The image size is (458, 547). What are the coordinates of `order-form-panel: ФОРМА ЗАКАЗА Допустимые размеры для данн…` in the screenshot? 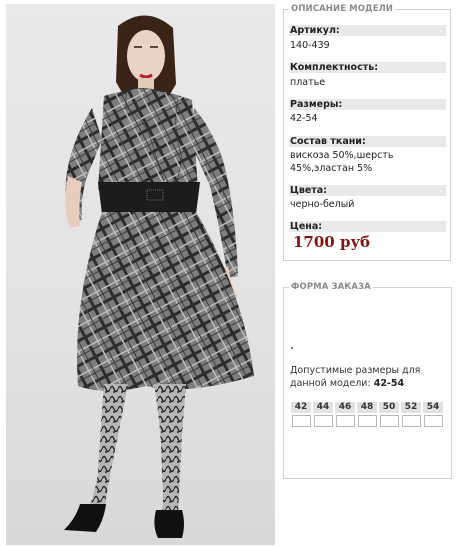 It's located at (367, 380).